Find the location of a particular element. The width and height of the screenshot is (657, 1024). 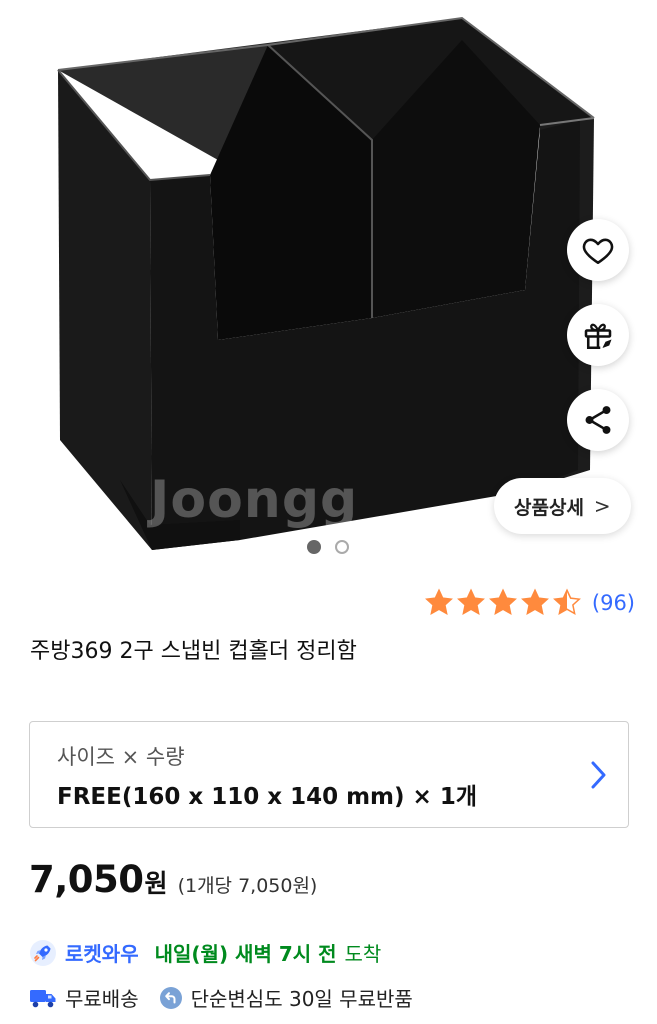

star-rating is located at coordinates (503, 603).